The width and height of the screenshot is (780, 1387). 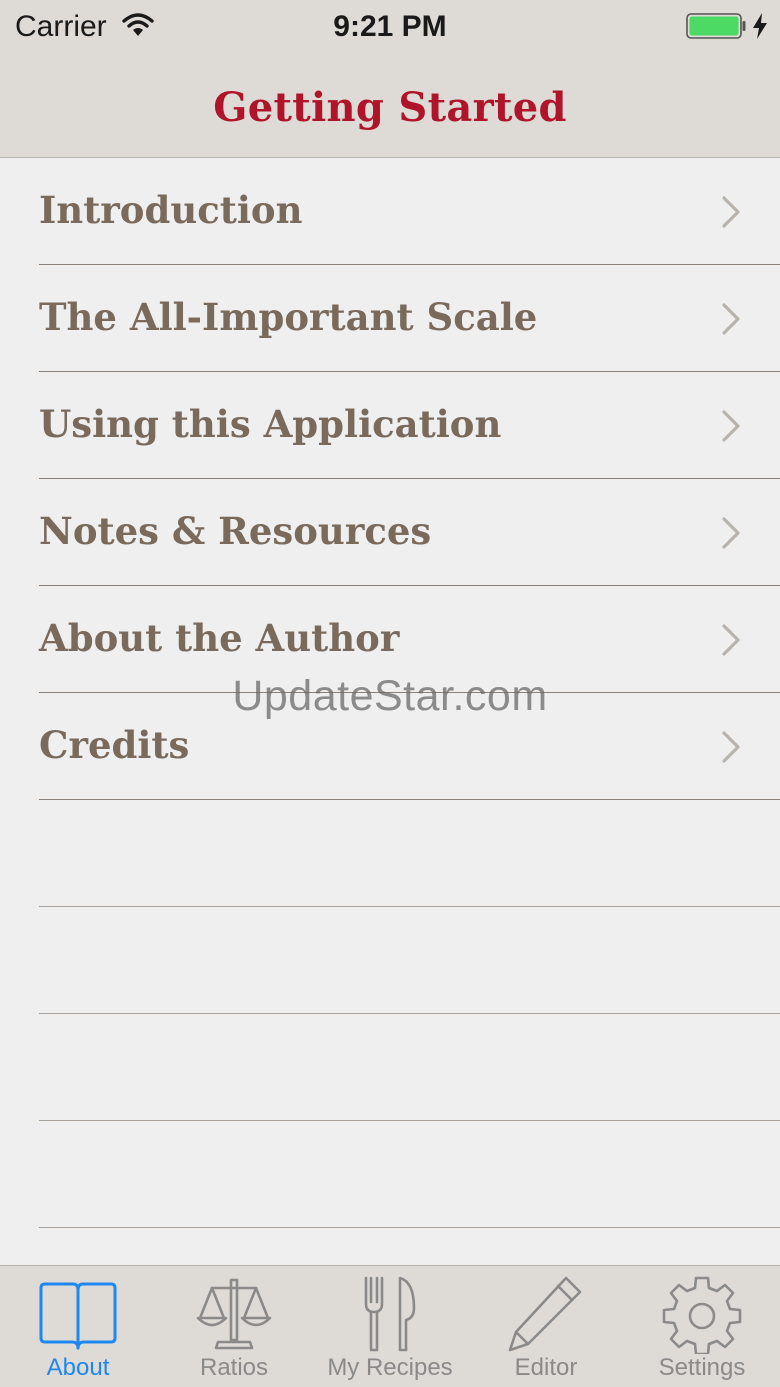 I want to click on pencil-icon, so click(x=545, y=1314).